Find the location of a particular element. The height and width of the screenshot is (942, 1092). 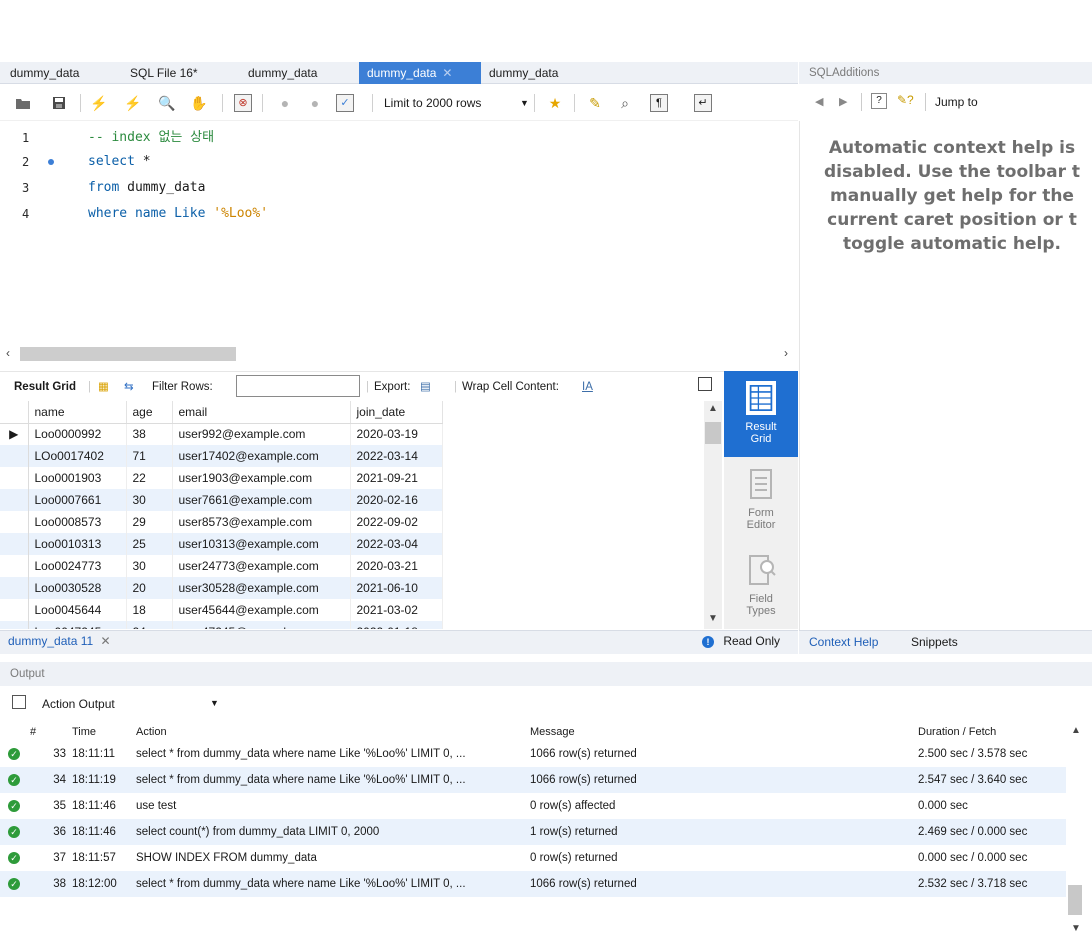

beautify-icon: ✎ is located at coordinates (595, 103).